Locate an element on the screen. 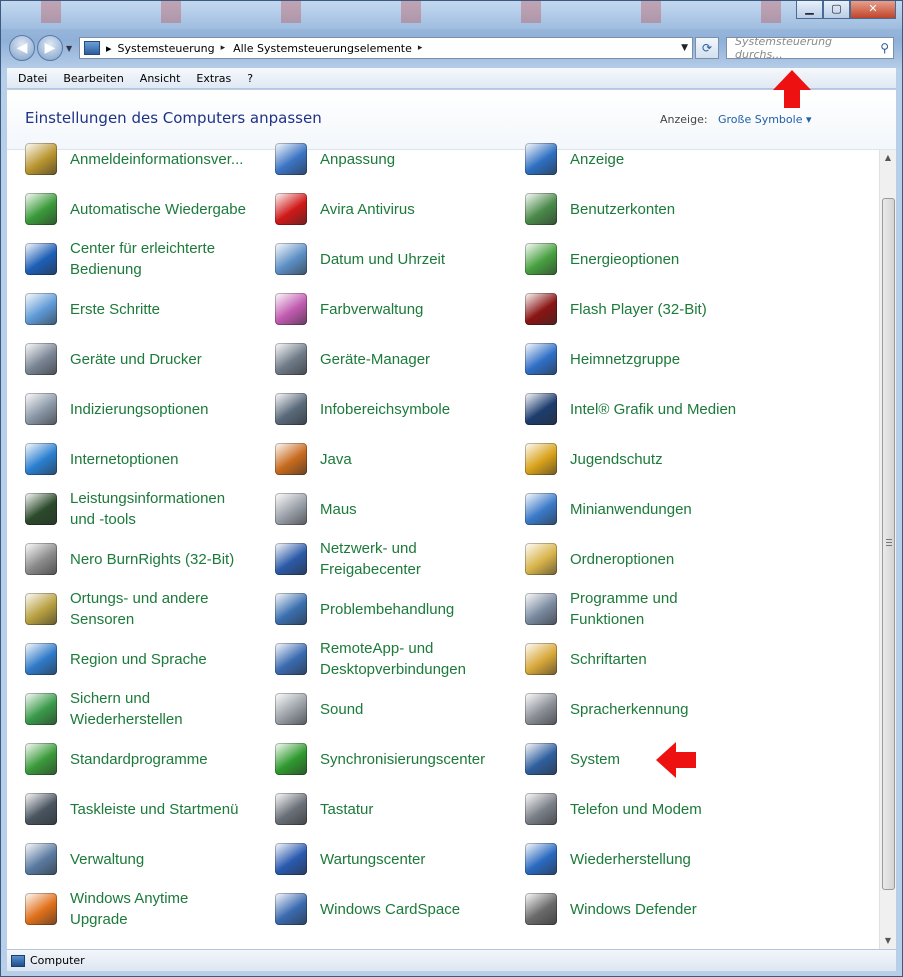  control-panel-item: Flash Player (32-Bit) is located at coordinates (630, 309).